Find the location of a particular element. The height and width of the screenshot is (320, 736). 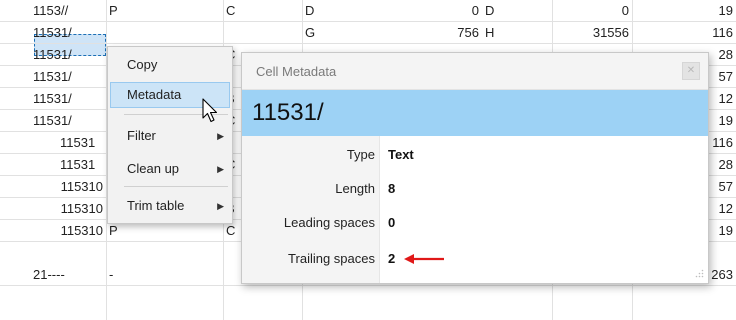

menu-item-label: Copy is located at coordinates (142, 64).